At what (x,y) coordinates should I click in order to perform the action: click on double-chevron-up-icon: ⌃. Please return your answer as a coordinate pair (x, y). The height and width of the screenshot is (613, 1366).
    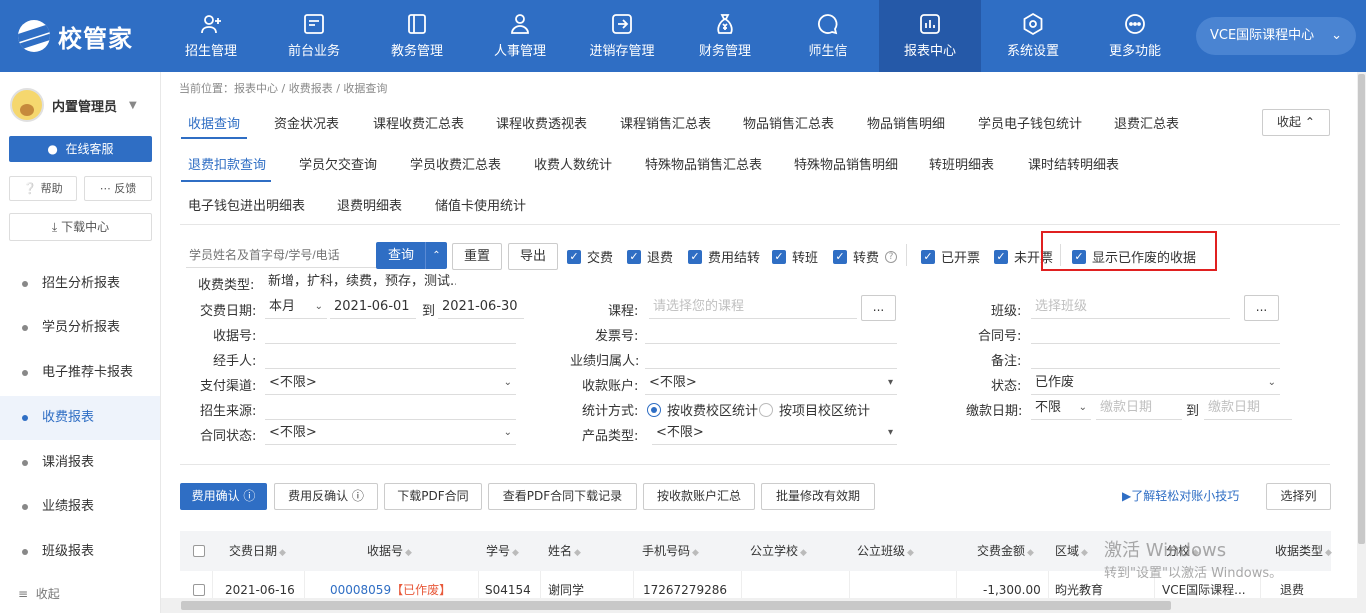
    Looking at the image, I should click on (436, 255).